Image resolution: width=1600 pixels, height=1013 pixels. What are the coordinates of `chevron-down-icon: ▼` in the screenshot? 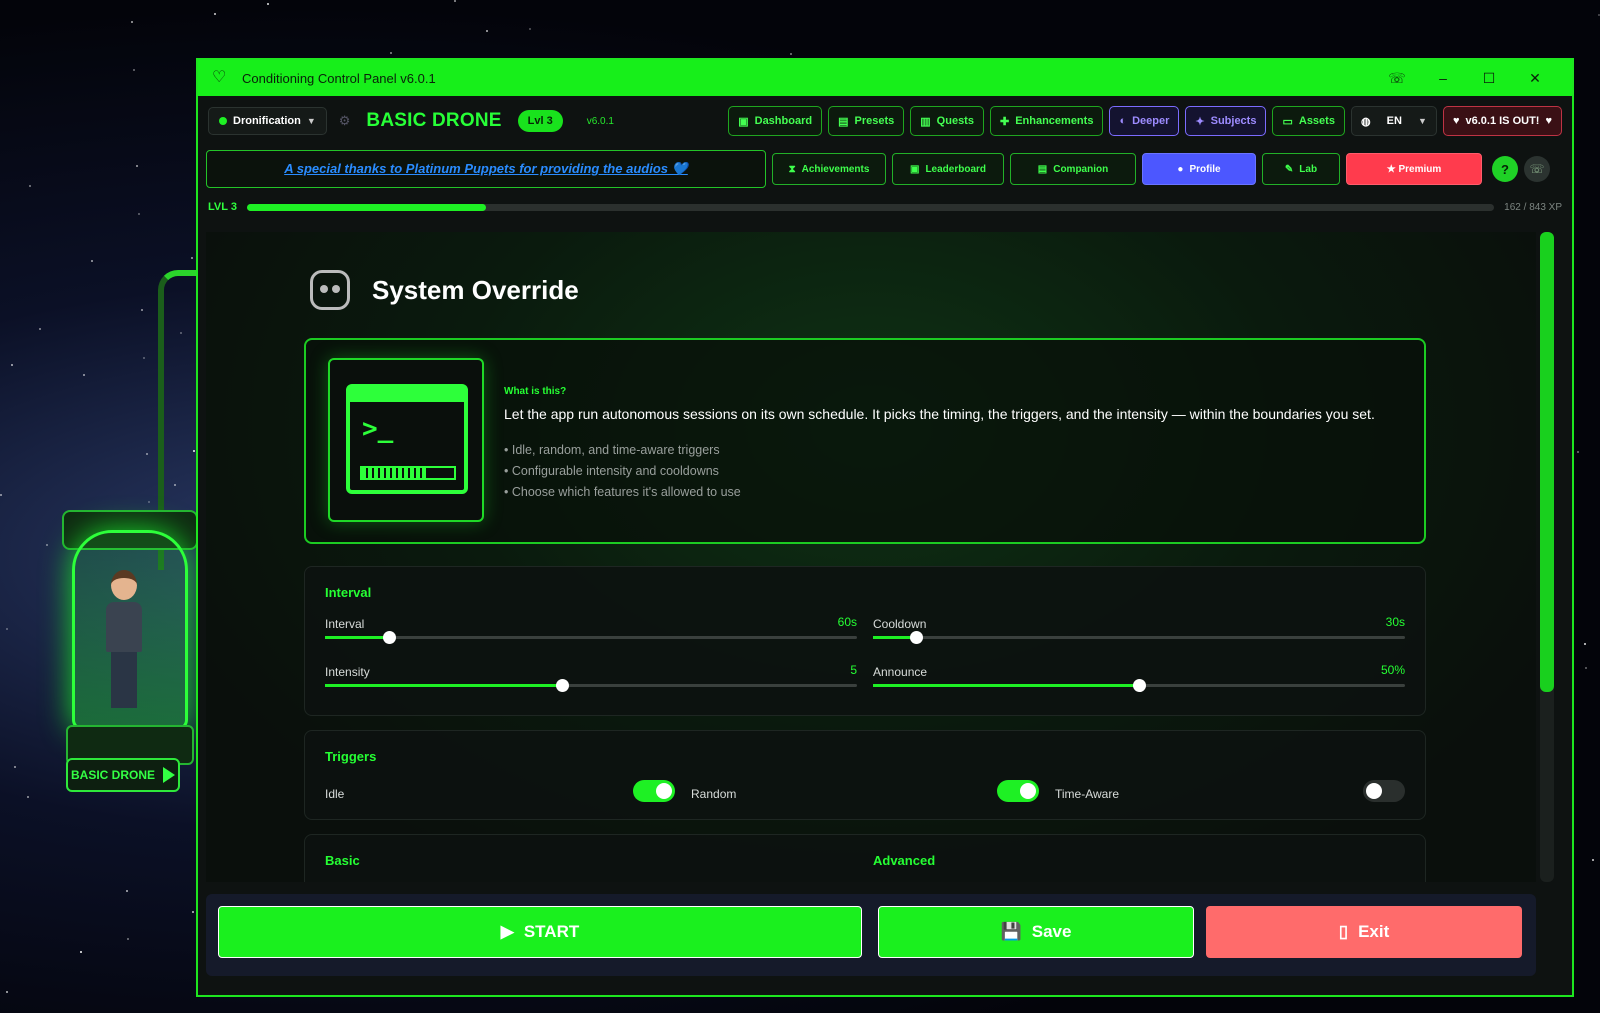 It's located at (1422, 121).